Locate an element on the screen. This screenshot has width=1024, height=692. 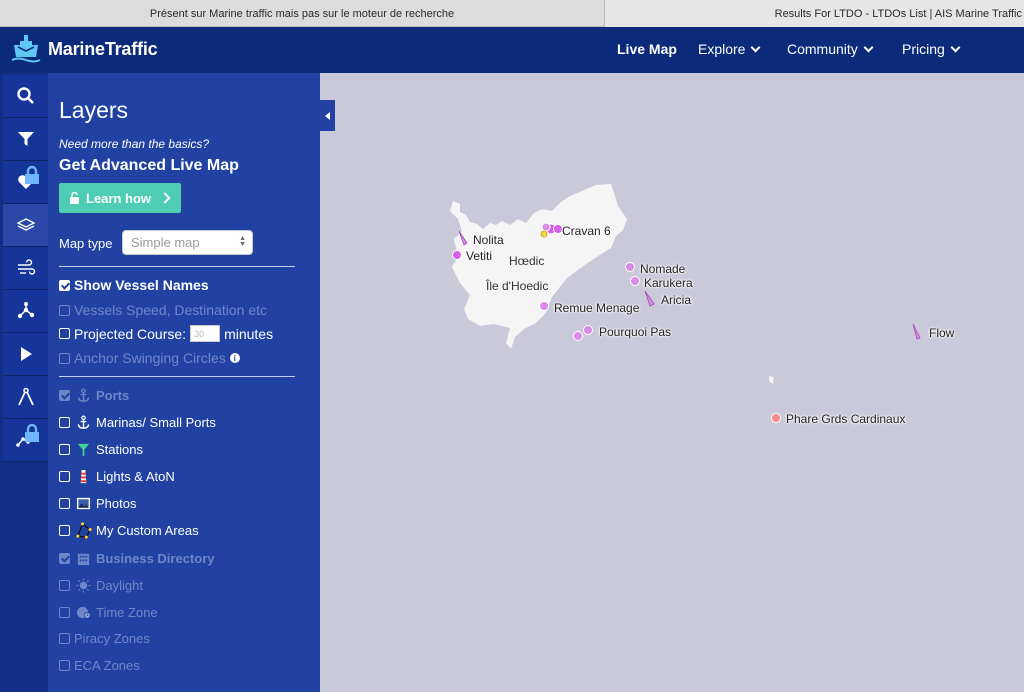
photos-checkbox is located at coordinates (64, 503).